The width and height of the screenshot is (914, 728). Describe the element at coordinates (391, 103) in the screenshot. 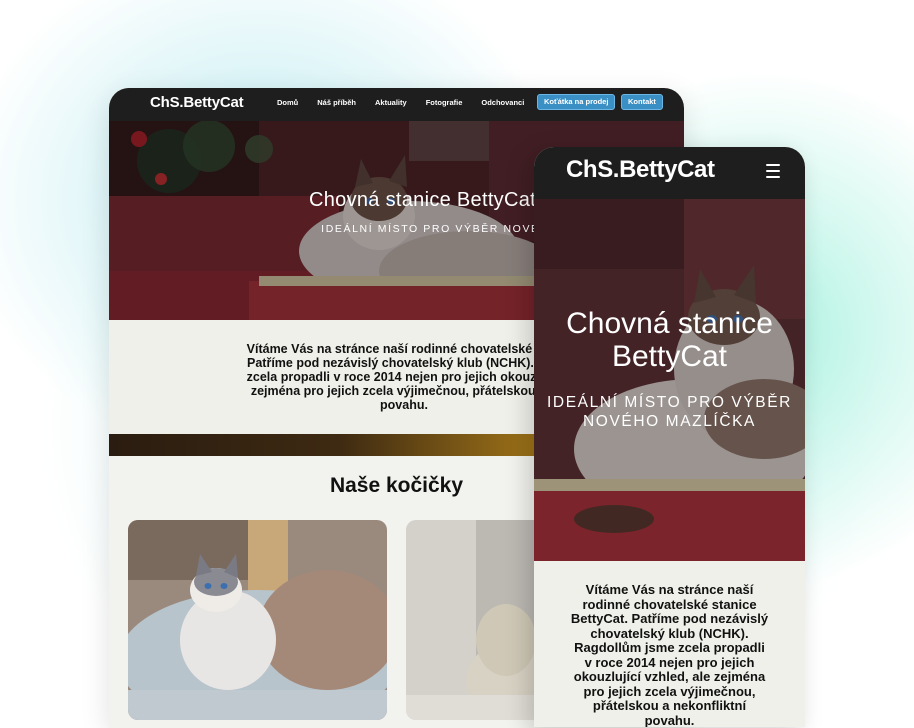

I see `nav-item-aktuality: Aktuality` at that location.